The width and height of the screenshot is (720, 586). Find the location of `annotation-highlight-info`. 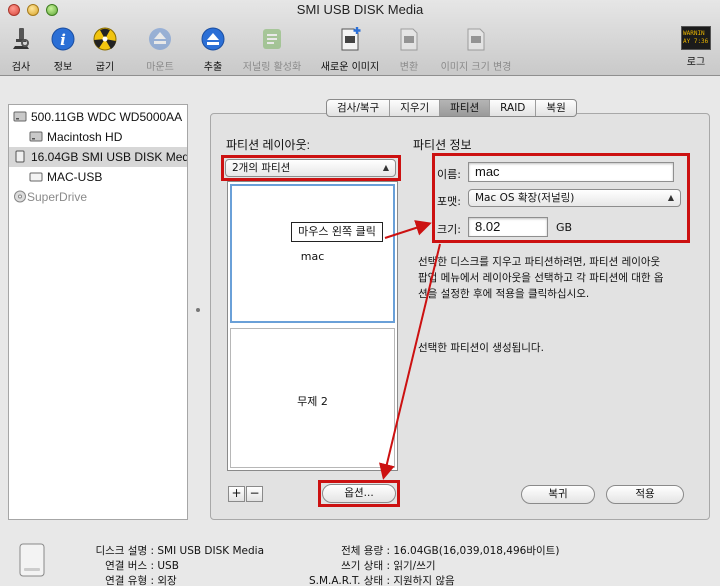

annotation-highlight-info is located at coordinates (561, 198).